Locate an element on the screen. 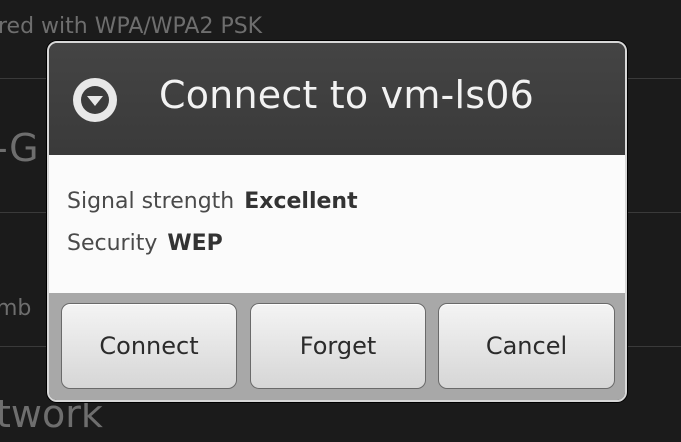 The image size is (681, 442). signal-strength-value: Excellent is located at coordinates (301, 201).